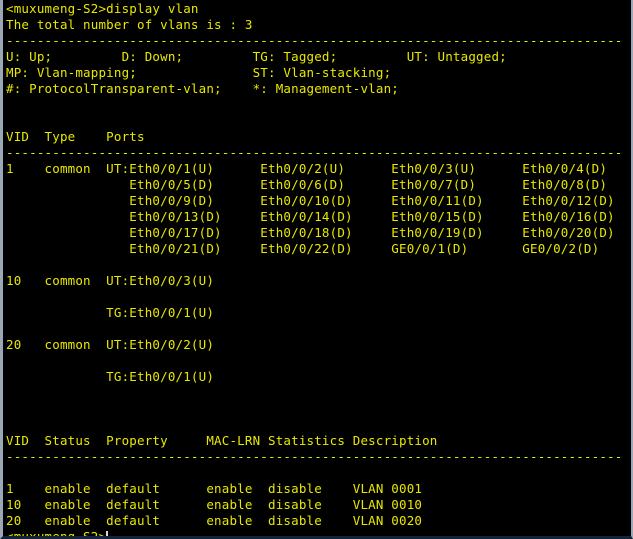  I want to click on terminal-line: 20 common UT:Eth0/0/2(U), so click(110, 344).